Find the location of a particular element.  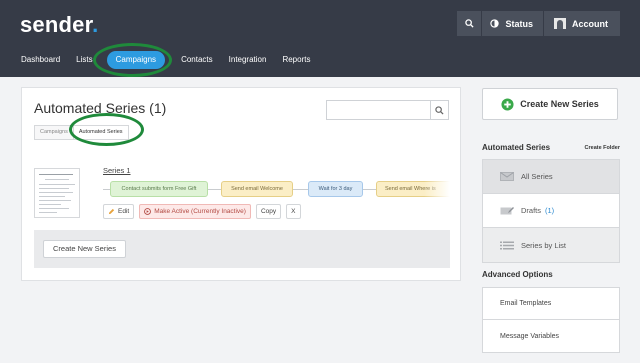

page-title: Automated Series (1) is located at coordinates (100, 108).